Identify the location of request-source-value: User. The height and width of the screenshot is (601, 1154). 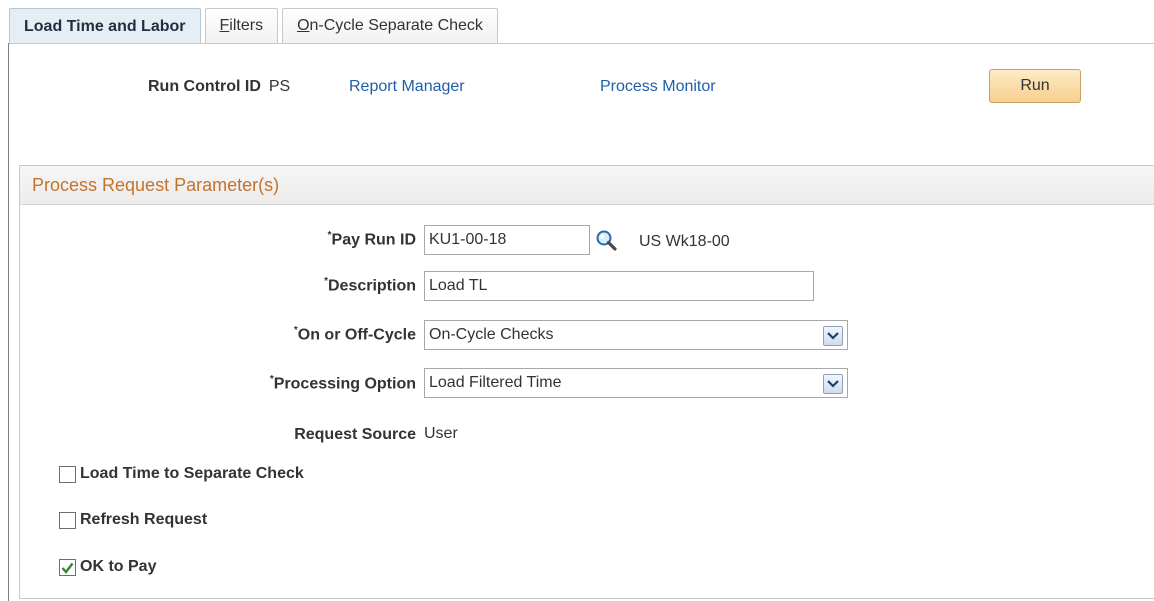
(441, 433).